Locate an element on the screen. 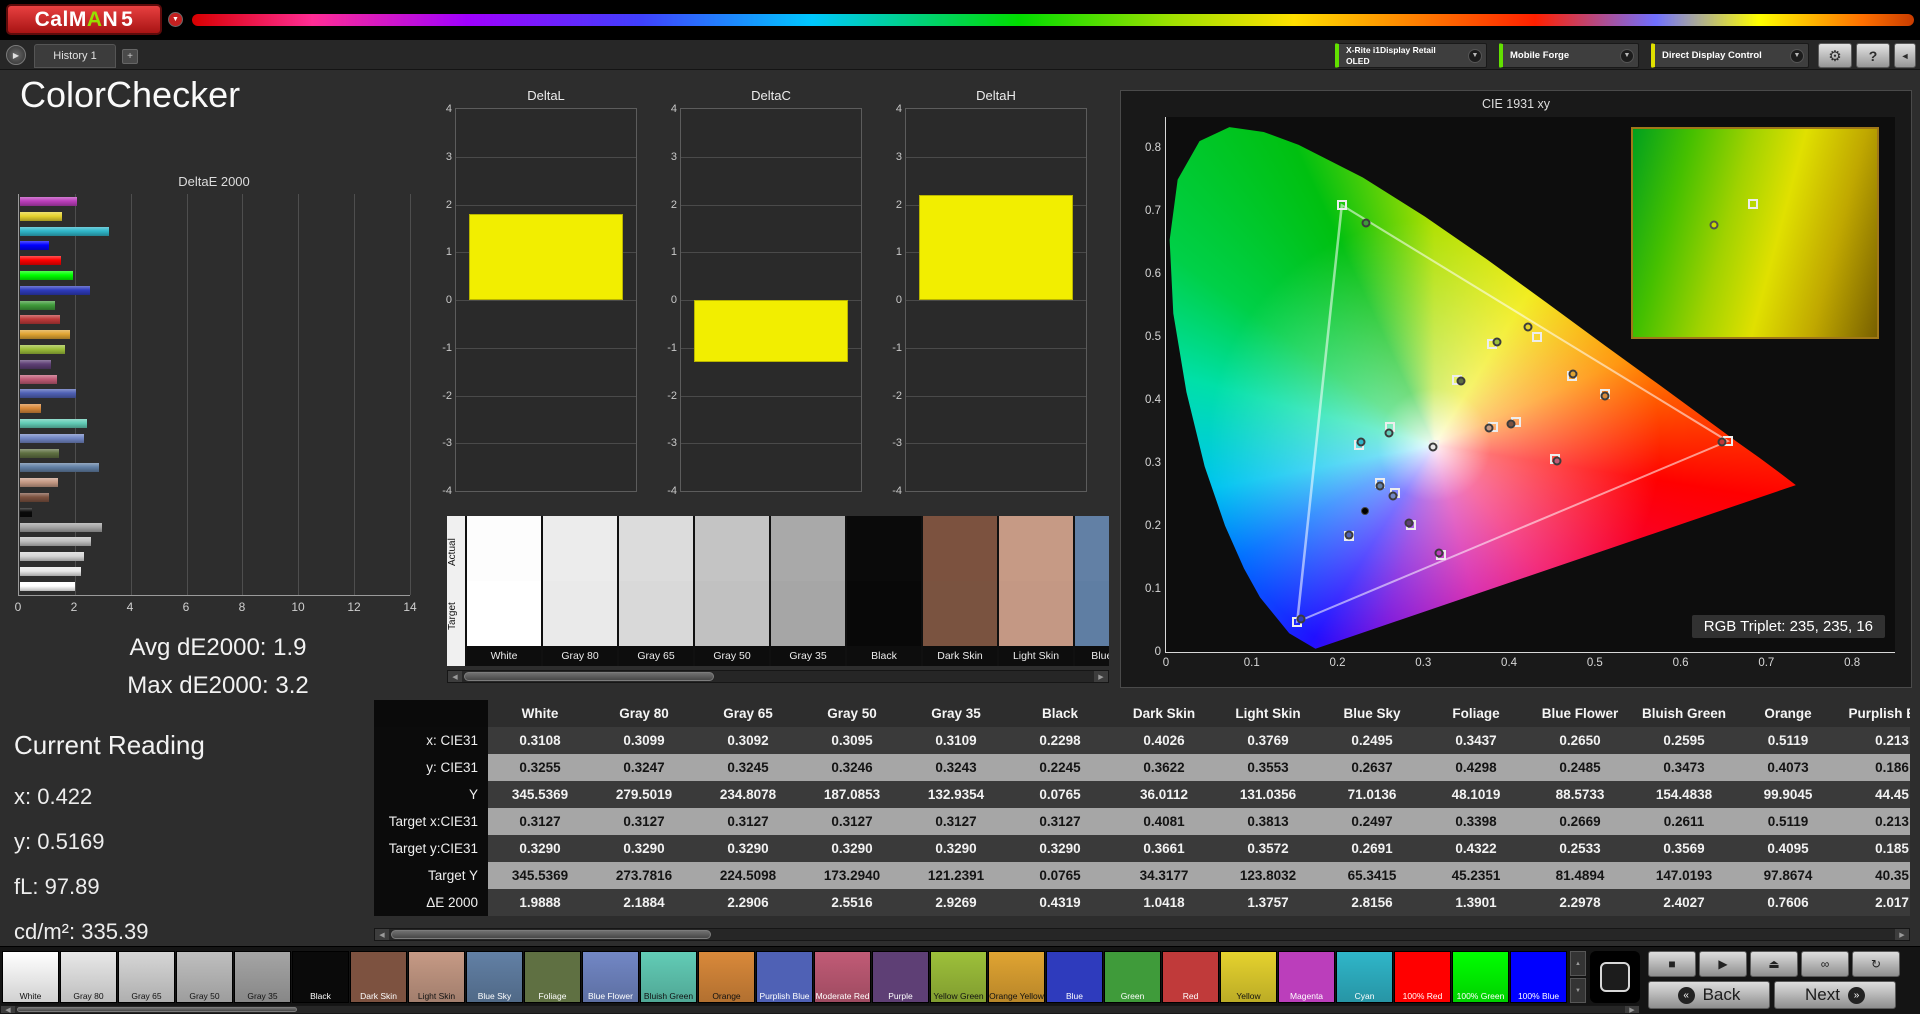 Image resolution: width=1920 pixels, height=1014 pixels. play-button: ▶ is located at coordinates (1723, 964).